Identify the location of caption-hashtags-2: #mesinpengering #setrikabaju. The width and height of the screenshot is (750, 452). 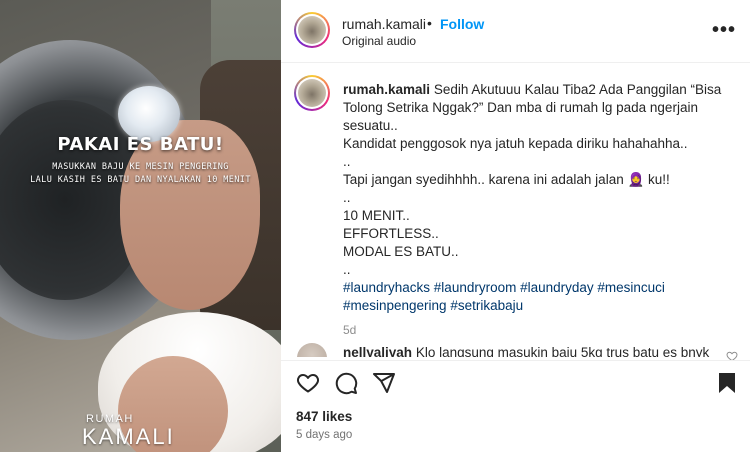
(539, 306).